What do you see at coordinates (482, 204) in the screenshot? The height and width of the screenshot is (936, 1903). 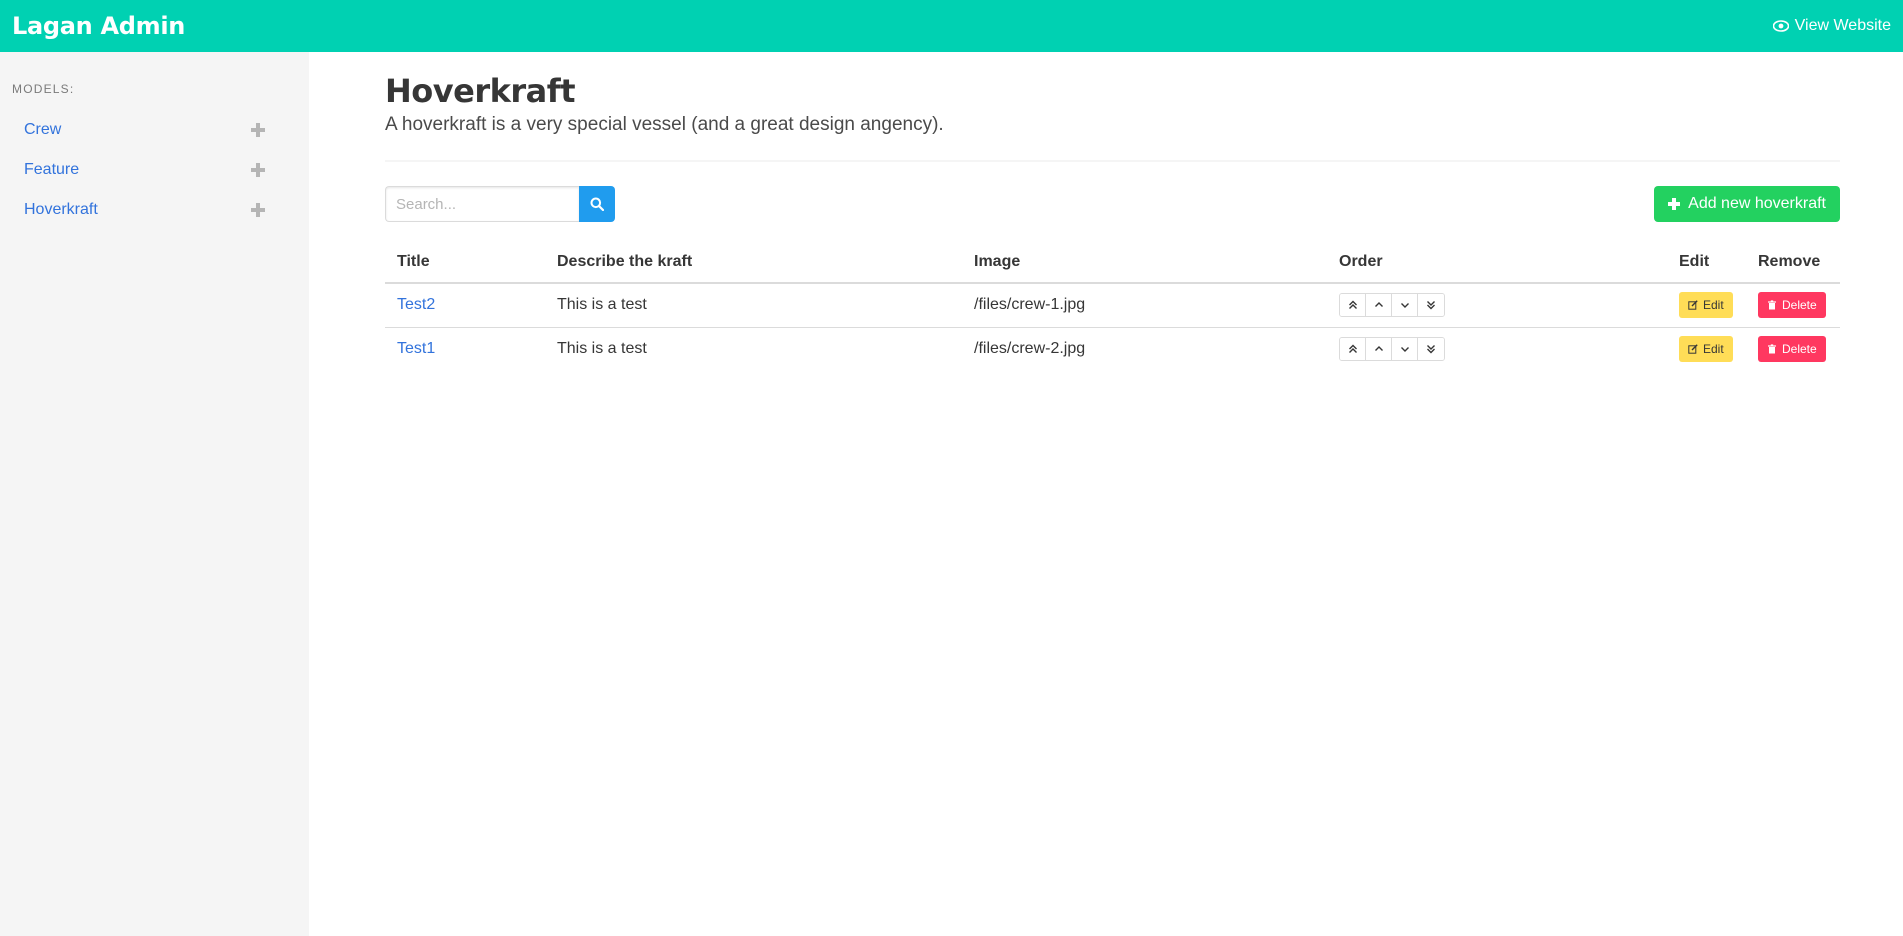 I see `search-input` at bounding box center [482, 204].